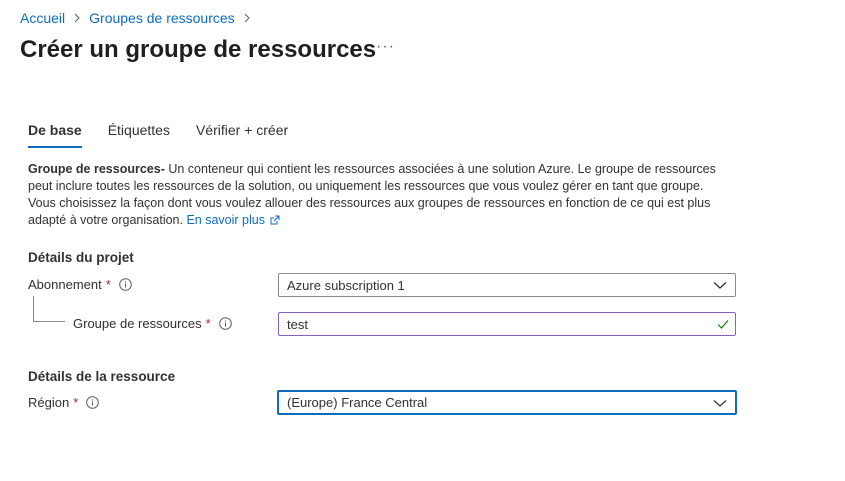 The height and width of the screenshot is (481, 845). I want to click on subscription-dropdown: Azure subscription 1, so click(507, 285).